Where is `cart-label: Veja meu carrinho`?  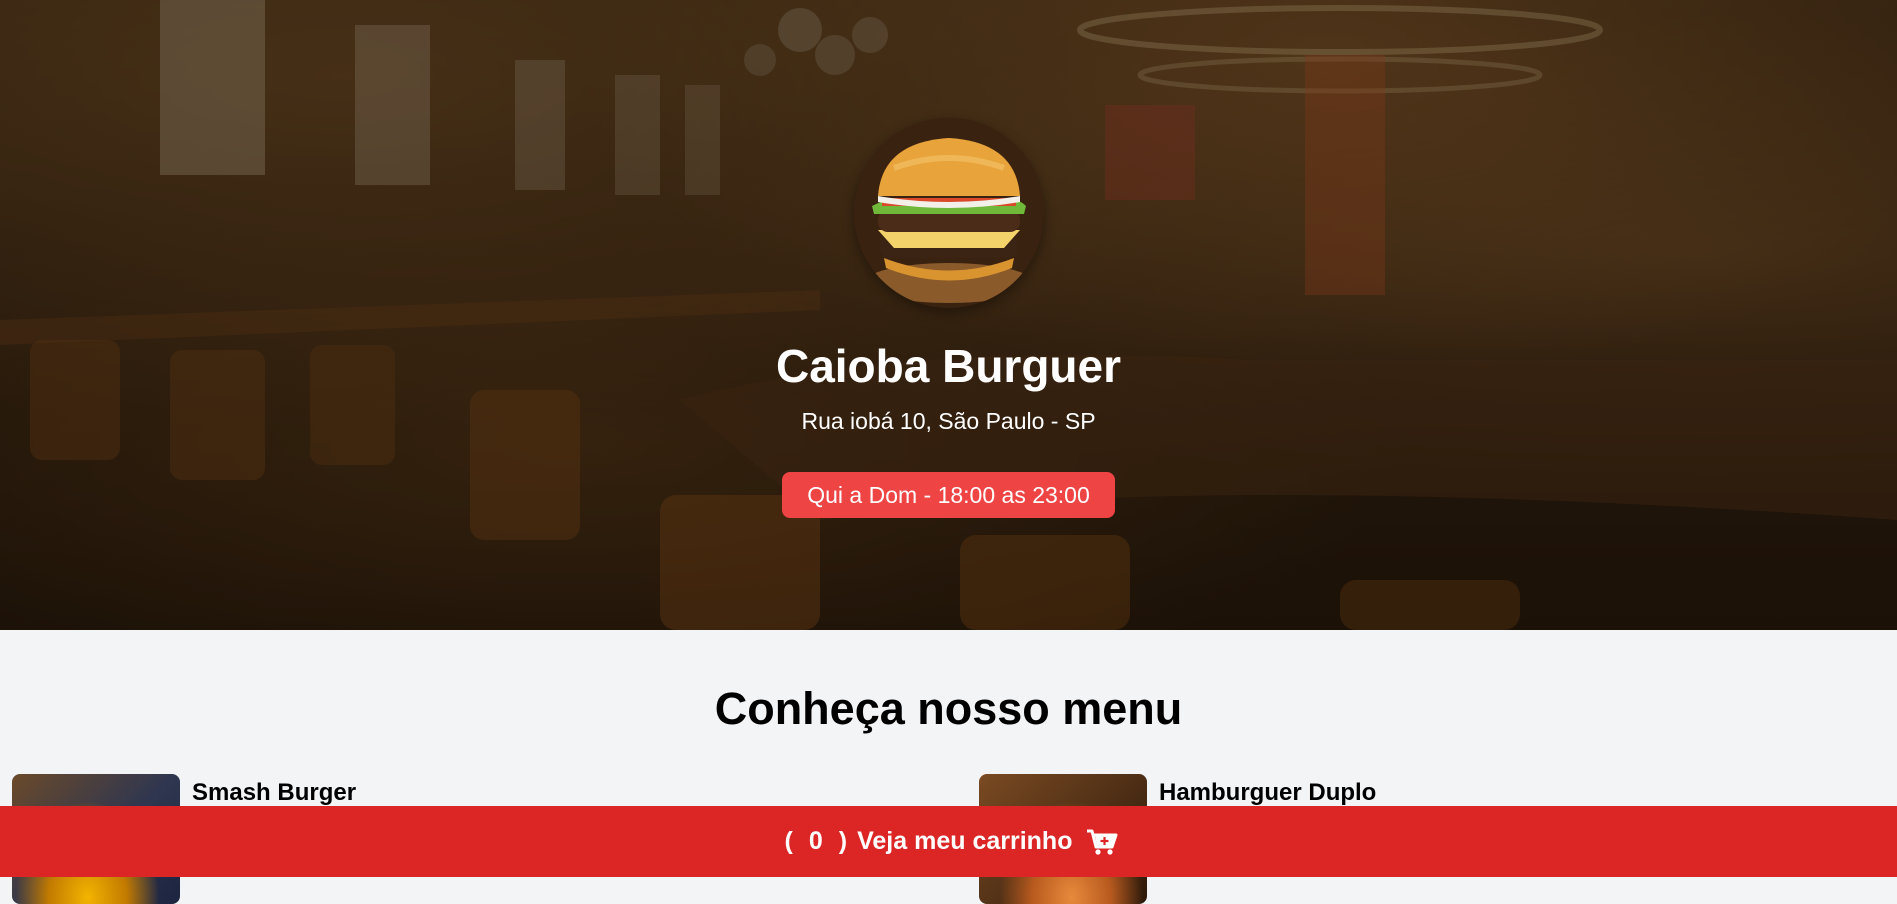
cart-label: Veja meu carrinho is located at coordinates (965, 841).